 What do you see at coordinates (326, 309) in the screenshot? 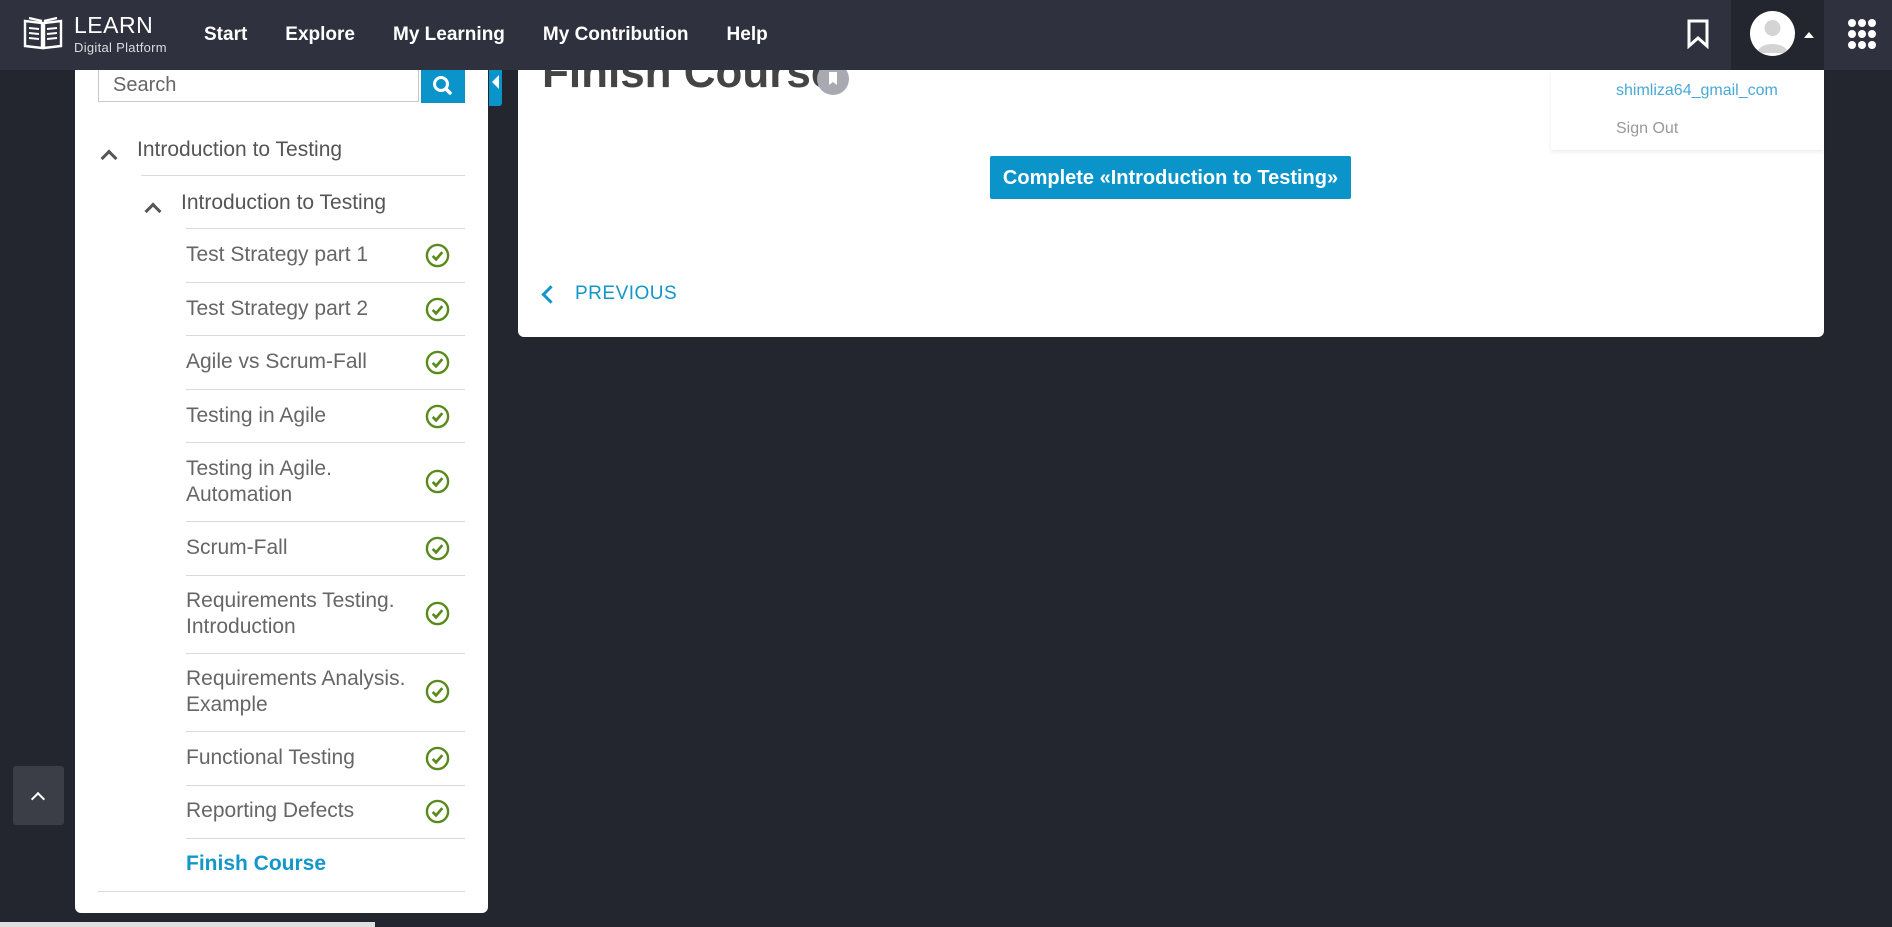
I see `lesson-item: Test Strategy part 2` at bounding box center [326, 309].